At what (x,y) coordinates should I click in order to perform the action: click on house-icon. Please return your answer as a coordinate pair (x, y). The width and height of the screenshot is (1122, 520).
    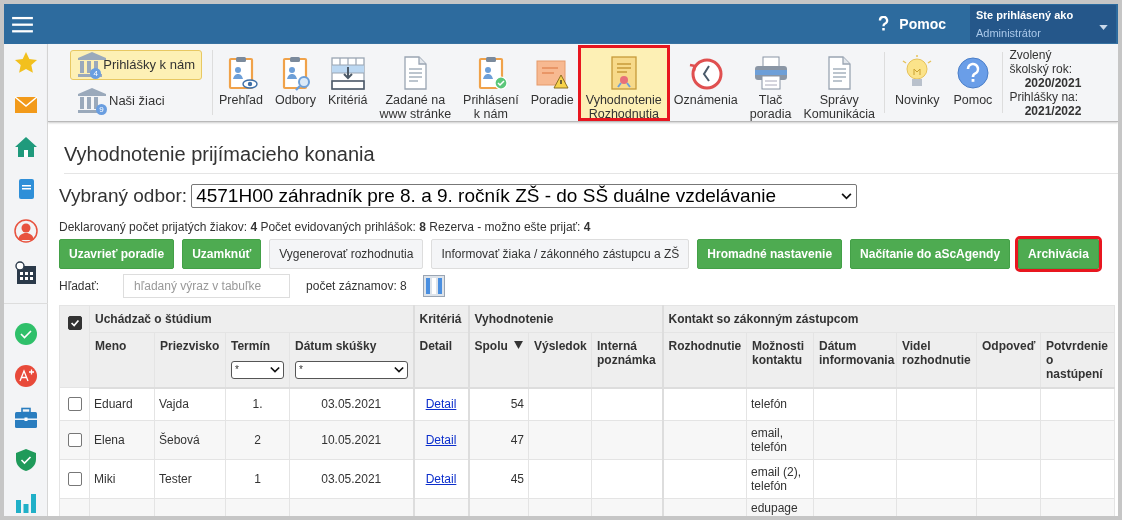
    Looking at the image, I should click on (25, 147).